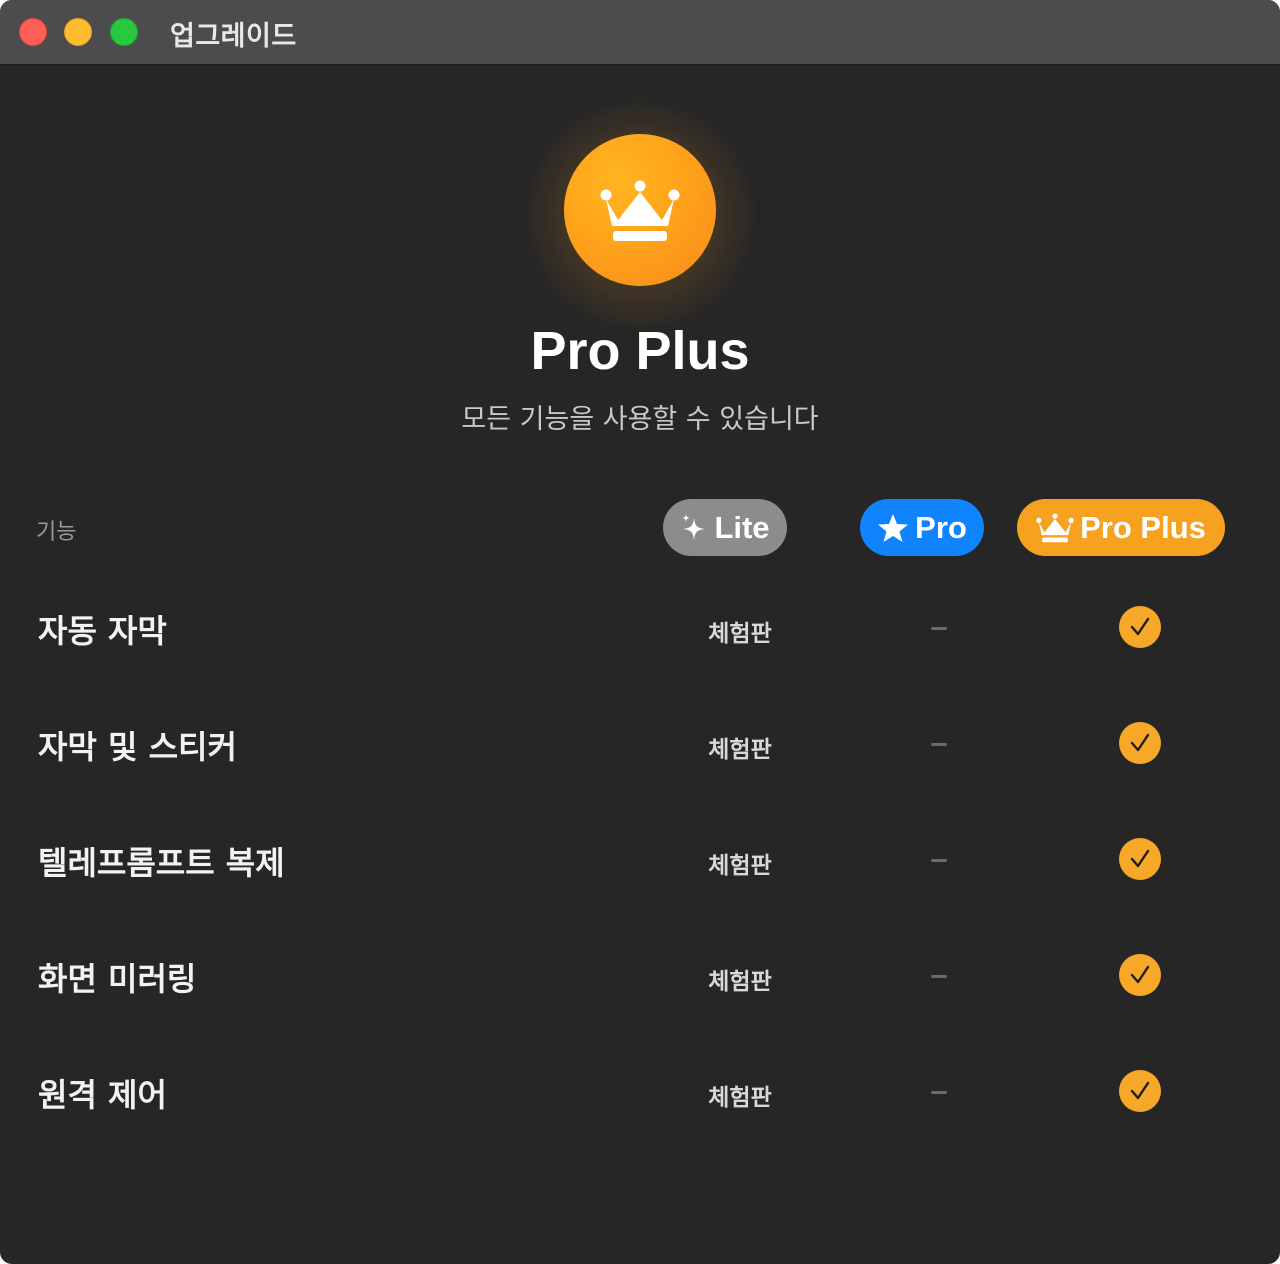 This screenshot has width=1280, height=1264. I want to click on feature-name: 텔레프롬프트 복제, so click(161, 863).